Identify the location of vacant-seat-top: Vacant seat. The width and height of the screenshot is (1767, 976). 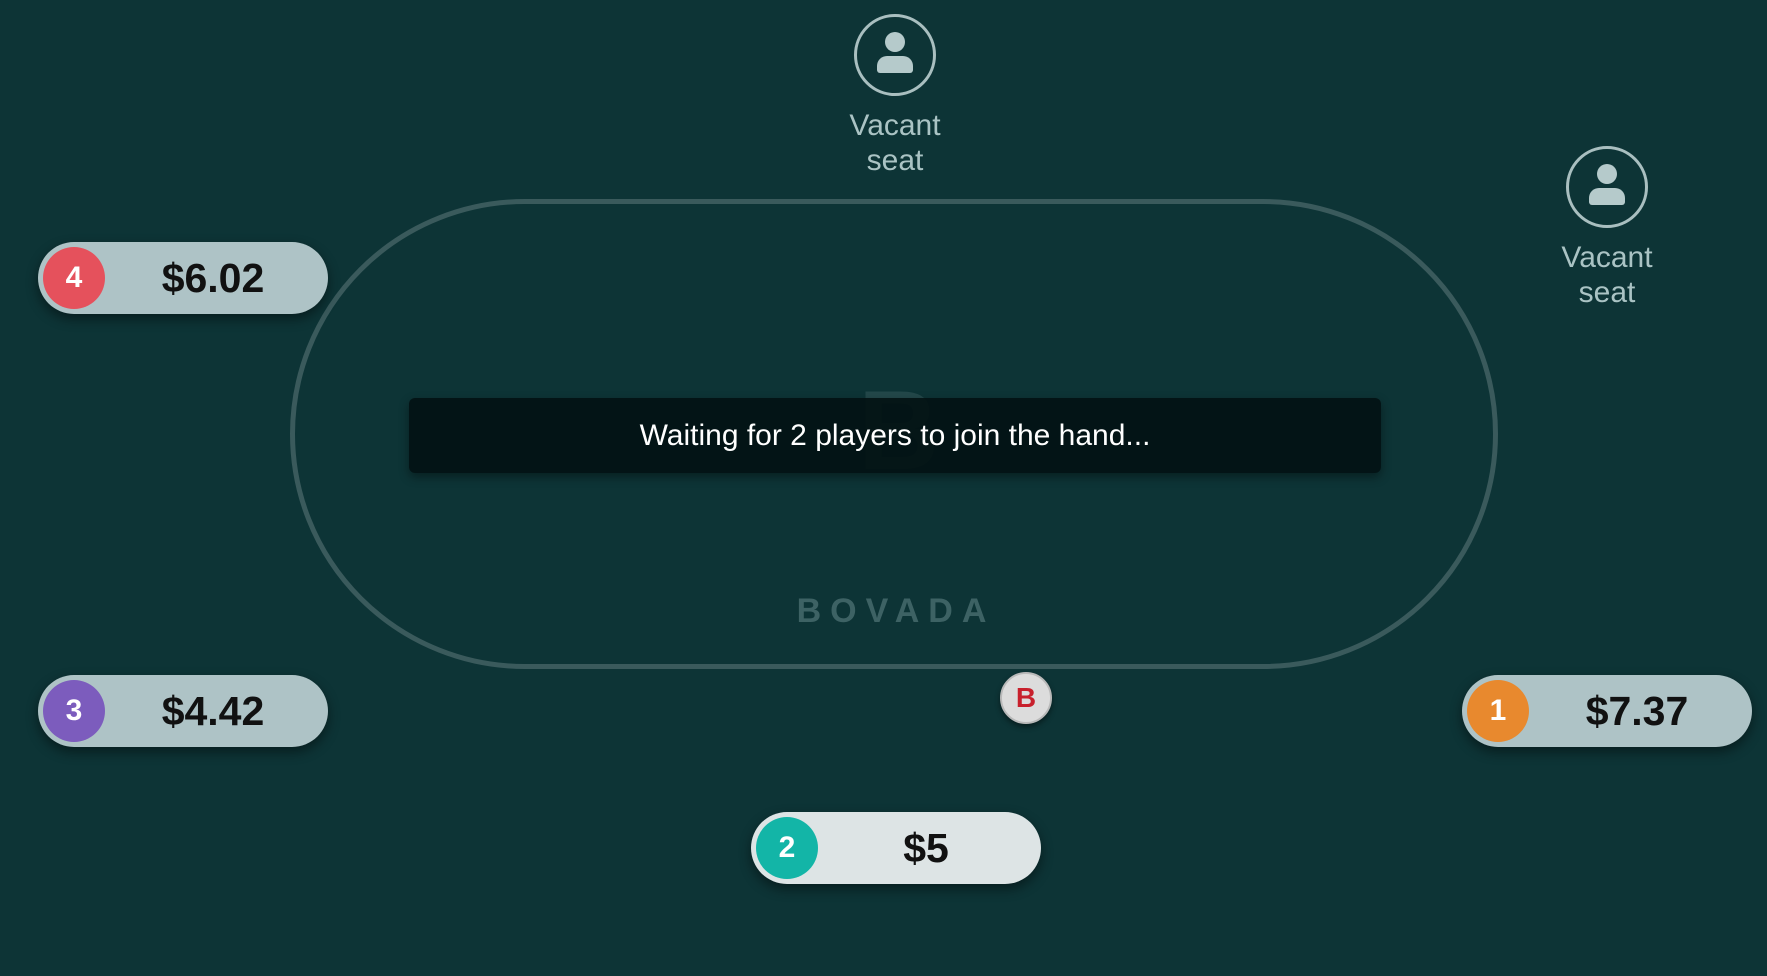
(895, 96).